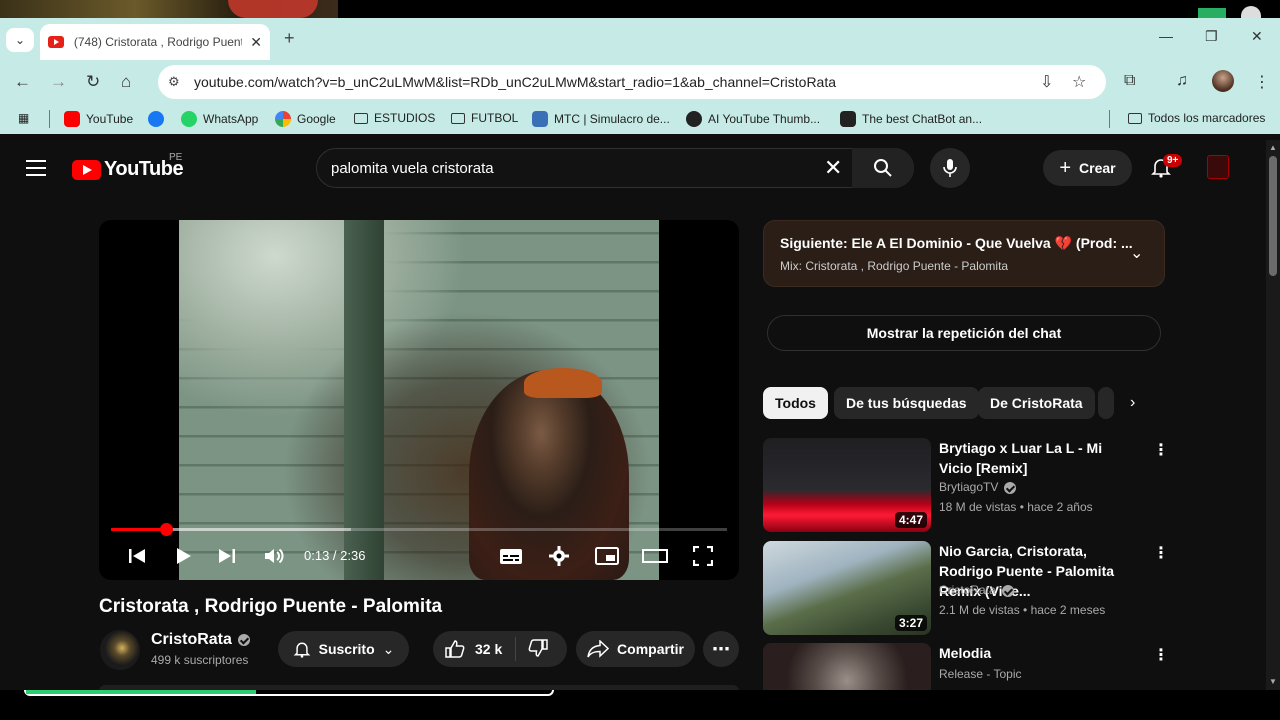 This screenshot has width=1280, height=720. What do you see at coordinates (474, 649) in the screenshot?
I see `like-button: 32 k` at bounding box center [474, 649].